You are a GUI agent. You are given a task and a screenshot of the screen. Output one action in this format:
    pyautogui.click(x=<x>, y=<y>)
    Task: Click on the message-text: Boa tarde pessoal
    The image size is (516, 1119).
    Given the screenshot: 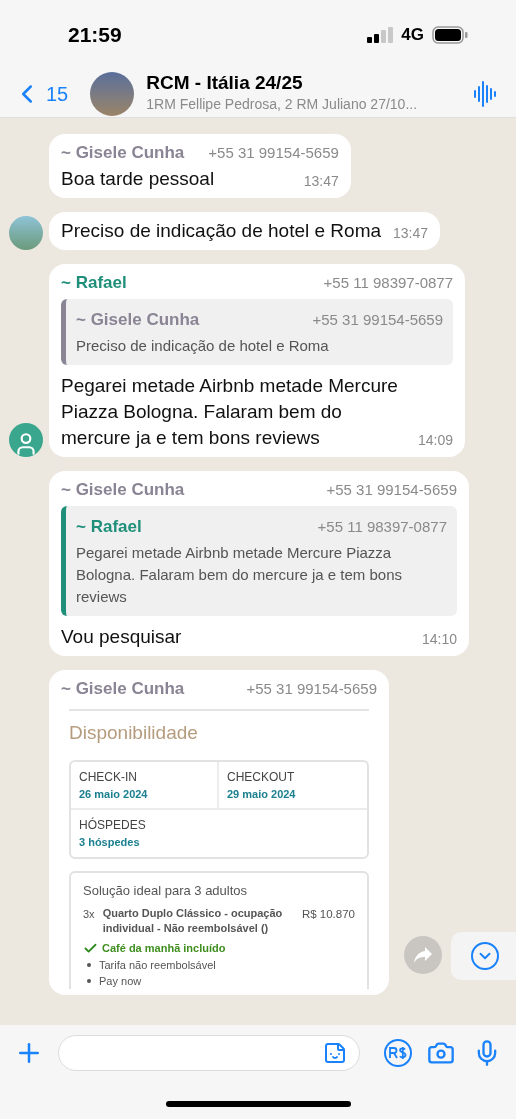 What is the action you would take?
    pyautogui.click(x=138, y=178)
    